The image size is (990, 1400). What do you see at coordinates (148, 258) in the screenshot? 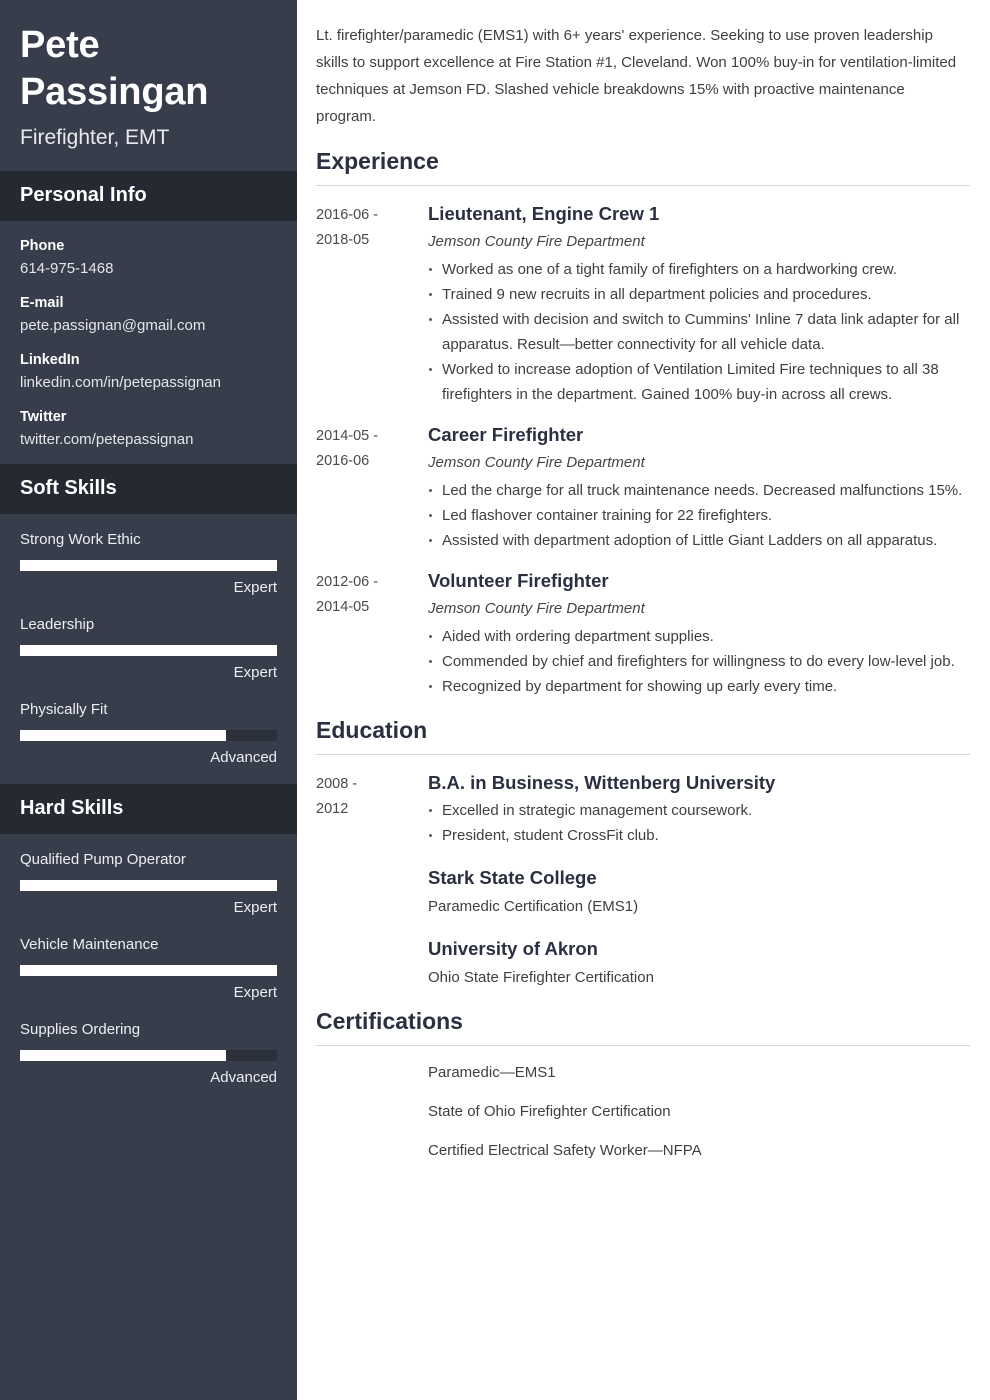
I see `personal-info-item: Phone 614-975-1468` at bounding box center [148, 258].